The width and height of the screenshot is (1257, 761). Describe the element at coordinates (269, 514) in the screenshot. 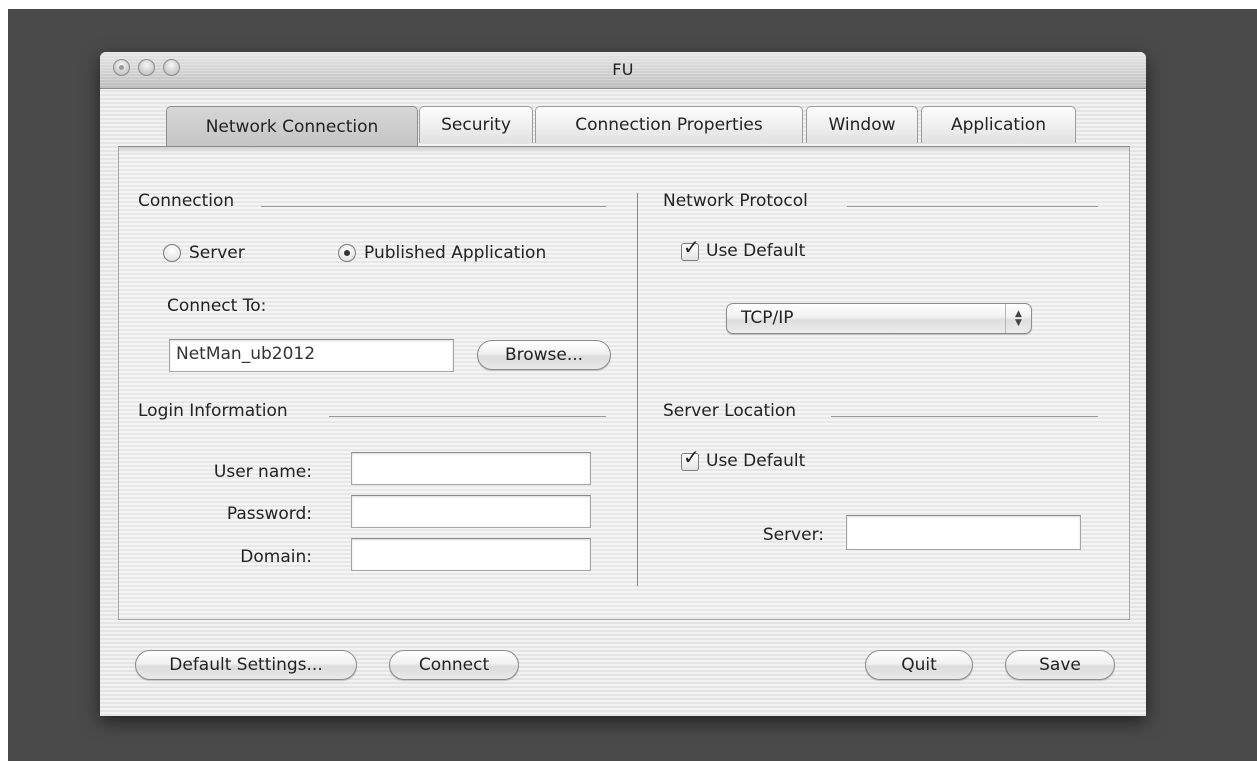

I see `password-label: Password:` at that location.